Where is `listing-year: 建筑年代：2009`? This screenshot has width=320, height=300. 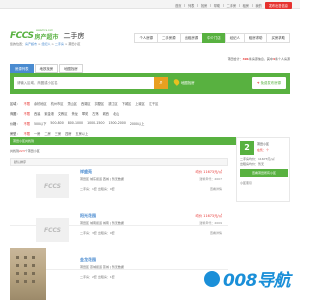
listing-year: 建筑年代：2009 is located at coordinates (210, 223).